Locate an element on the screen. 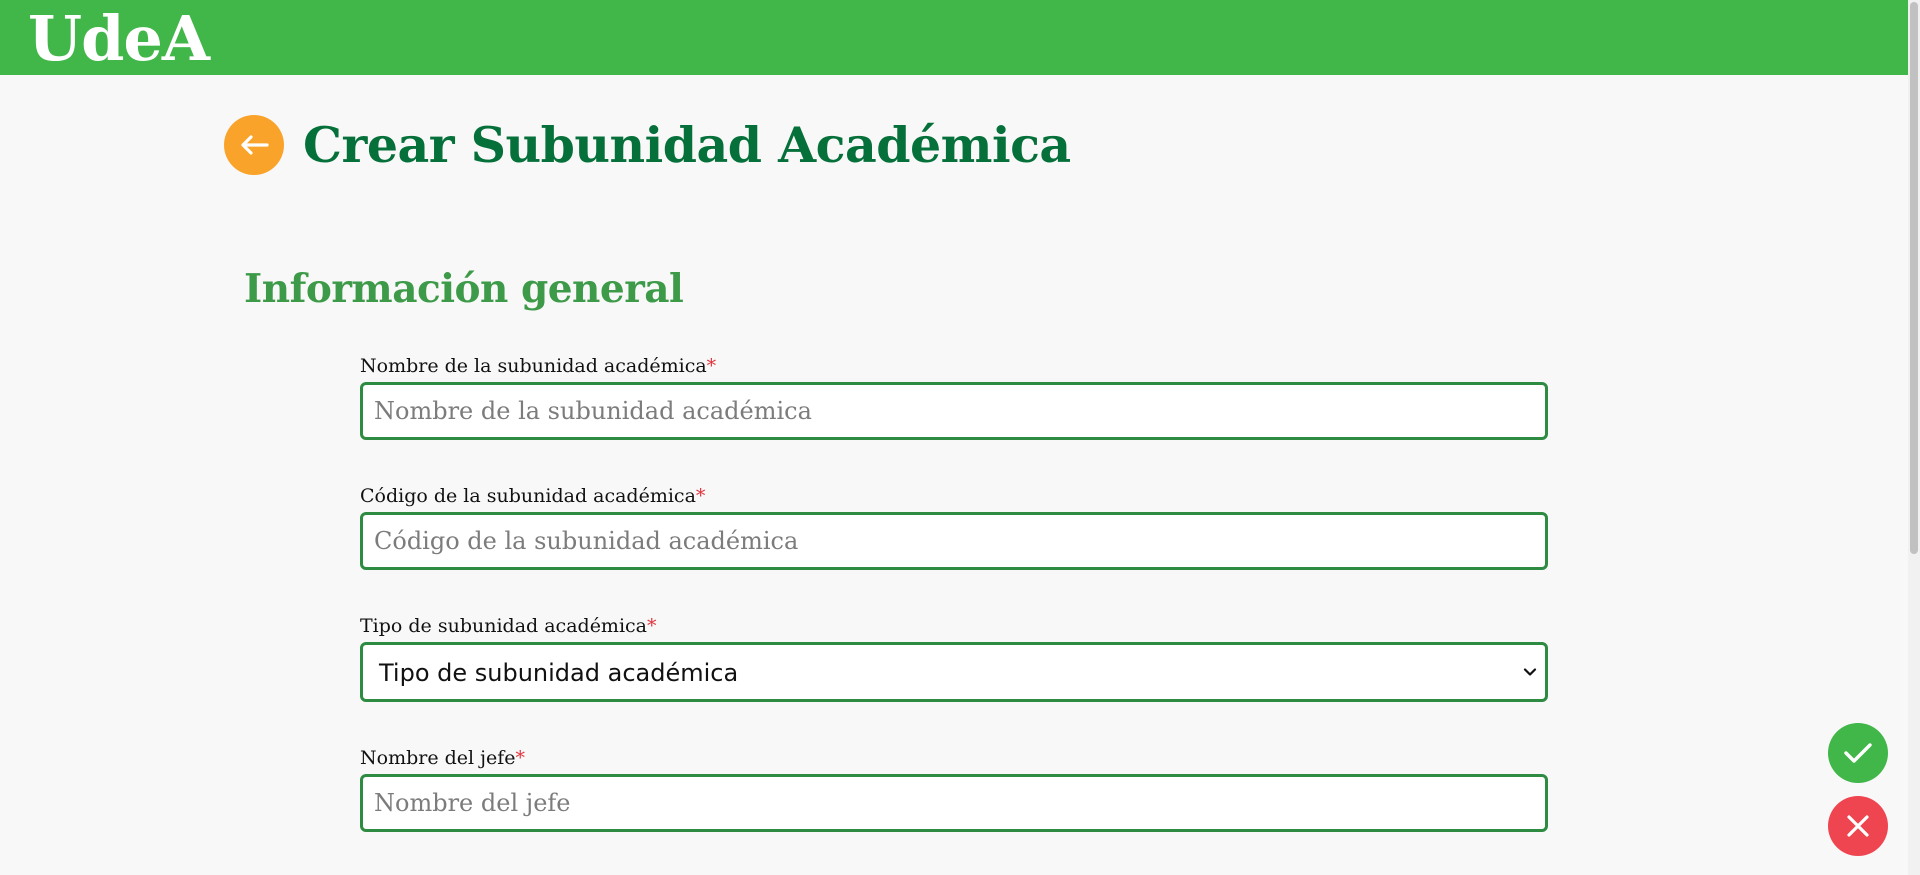 Image resolution: width=1920 pixels, height=875 pixels. codigo-subunidad-input is located at coordinates (954, 541).